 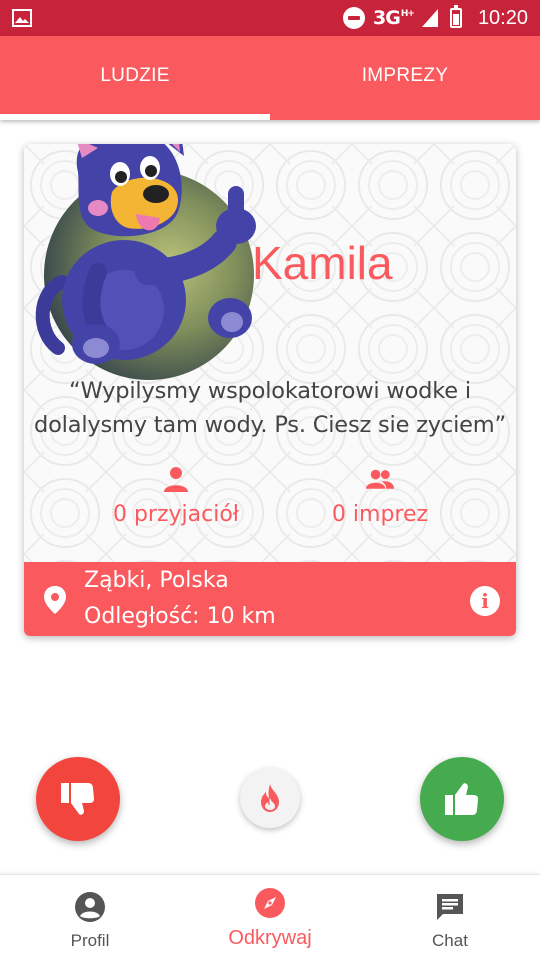 What do you see at coordinates (145, 254) in the screenshot?
I see `mascot-dog-illustration` at bounding box center [145, 254].